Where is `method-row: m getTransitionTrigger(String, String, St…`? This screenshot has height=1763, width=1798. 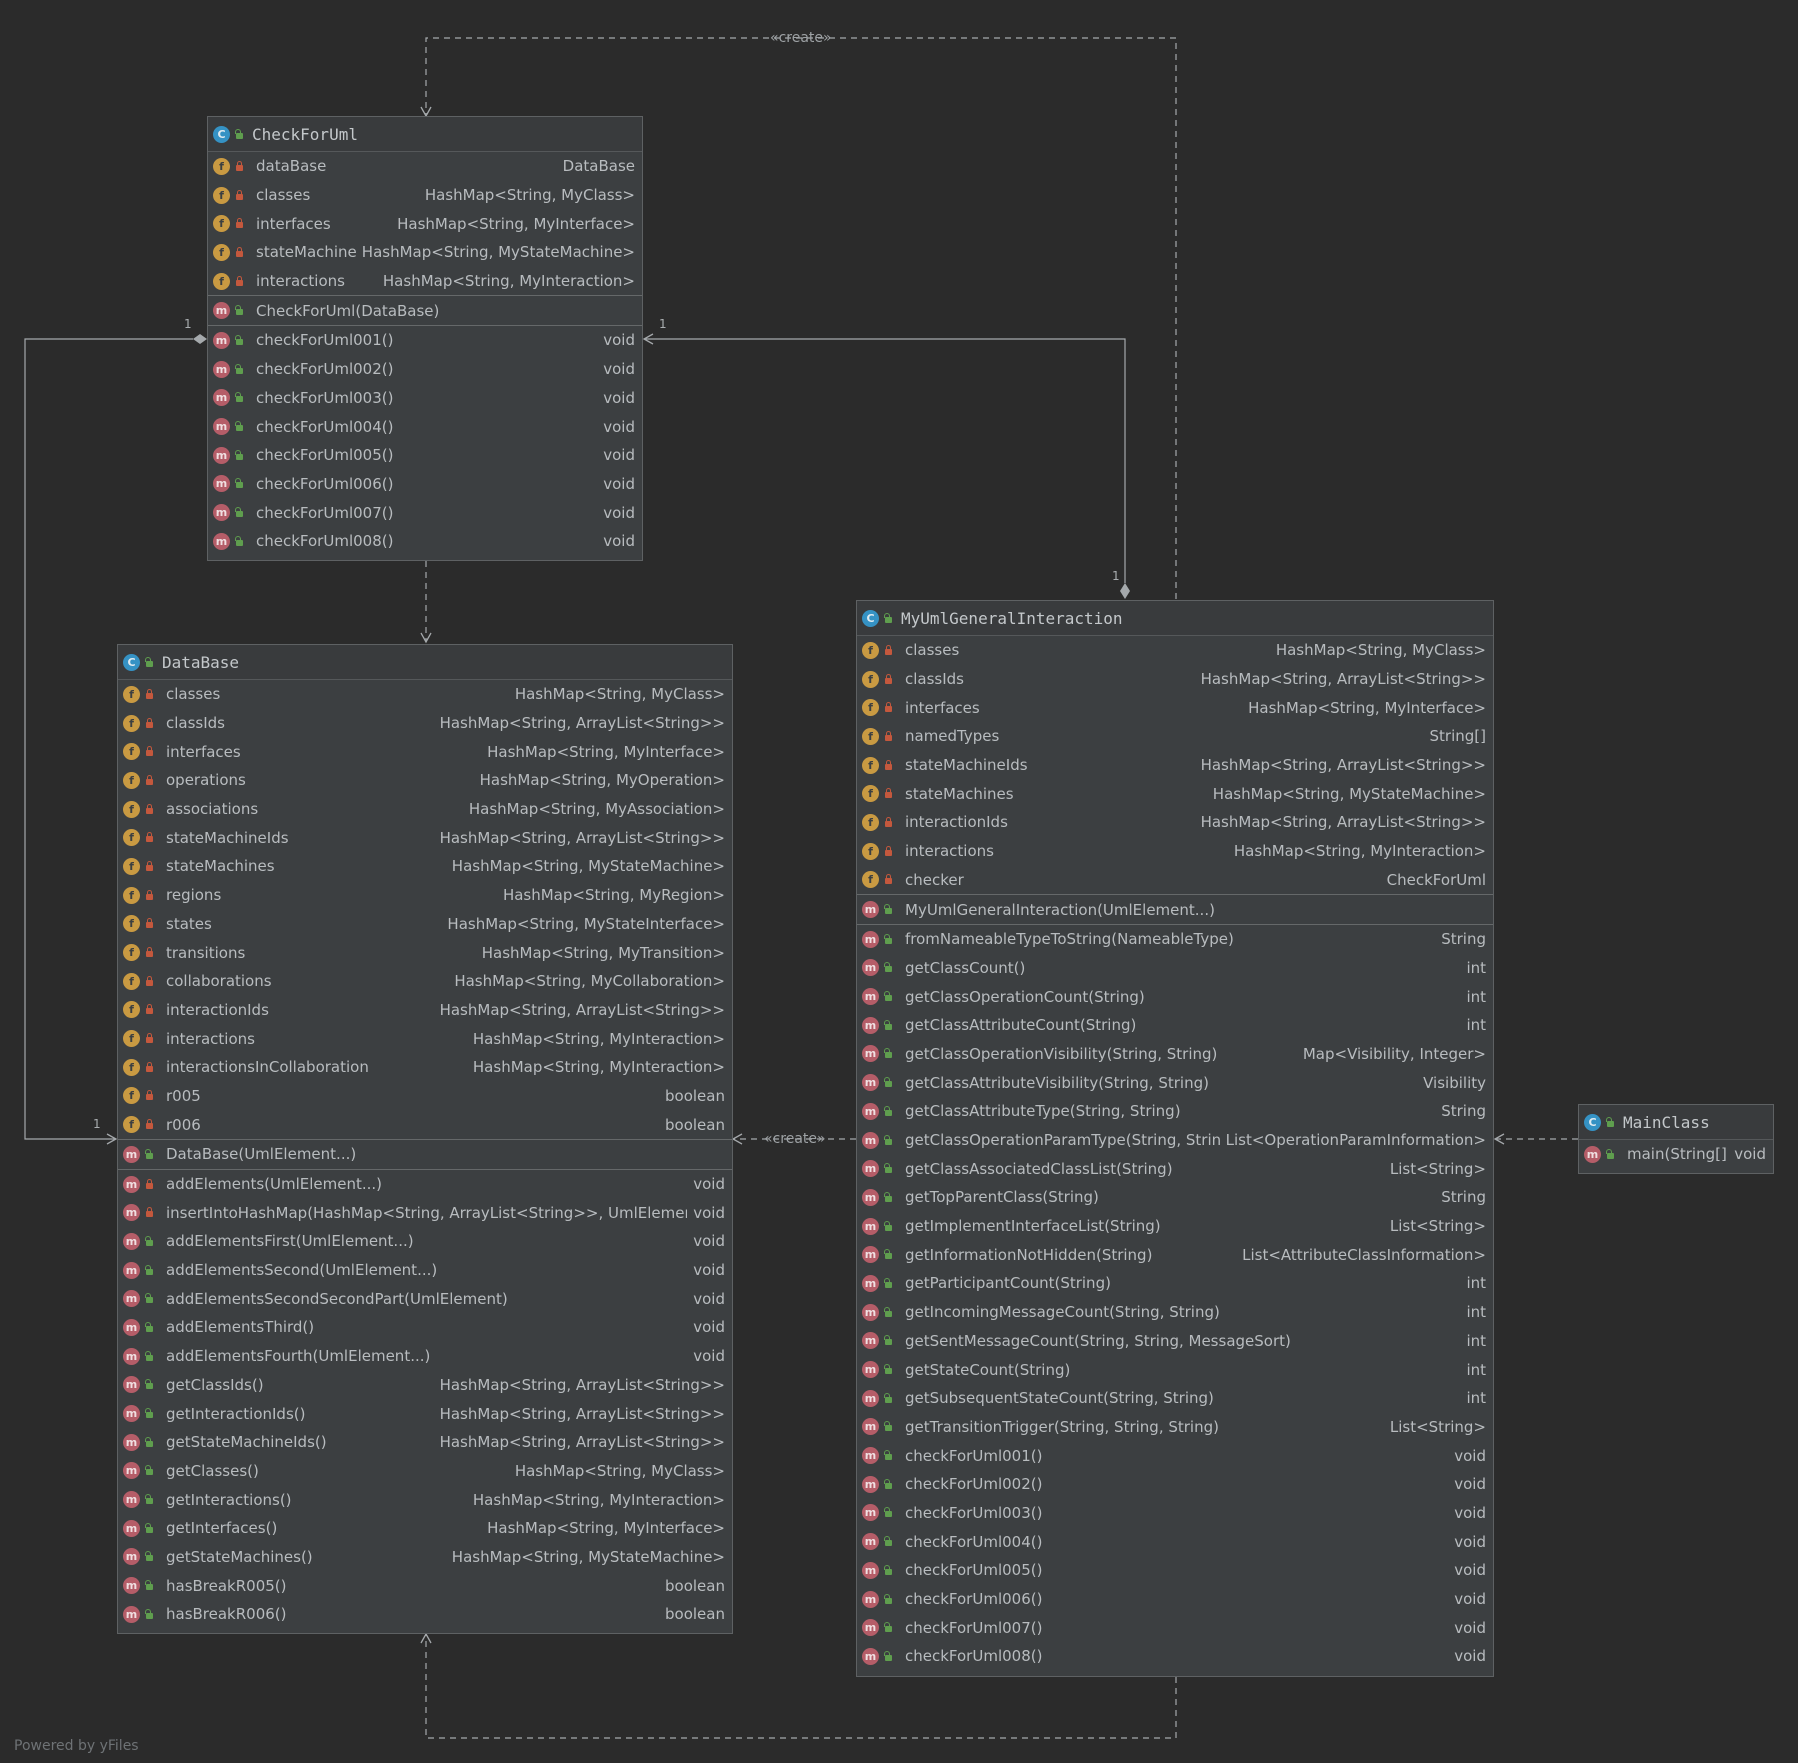
method-row: m getTransitionTrigger(String, String, St… is located at coordinates (1175, 1427).